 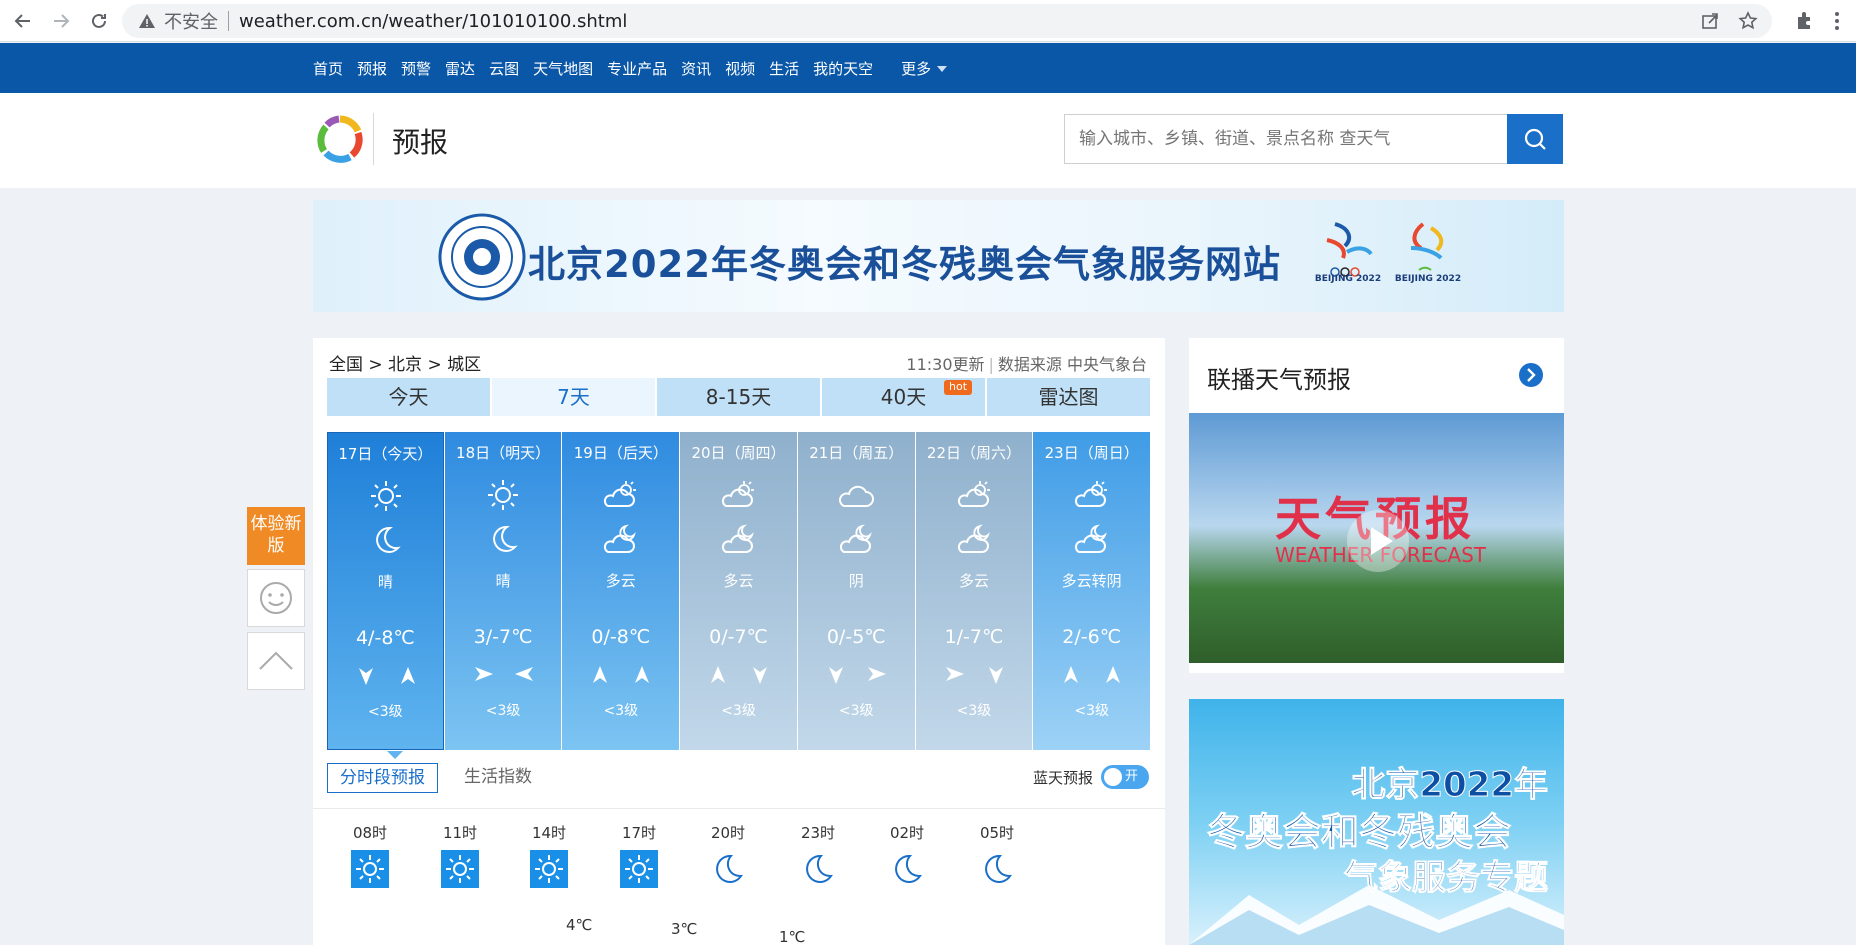 I want to click on nav-item-home: 首页, so click(x=328, y=68).